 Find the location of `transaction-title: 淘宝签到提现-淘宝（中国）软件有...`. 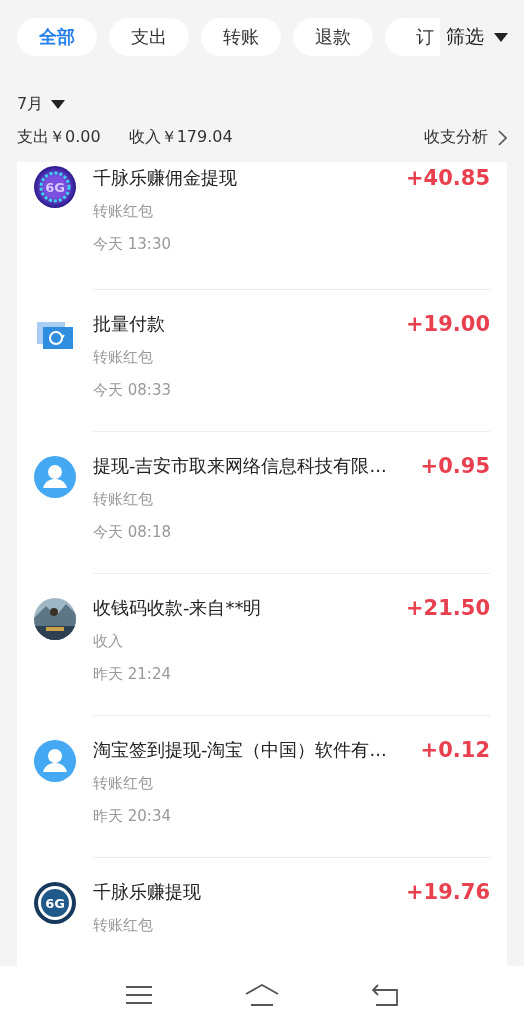

transaction-title: 淘宝签到提现-淘宝（中国）软件有... is located at coordinates (240, 750).